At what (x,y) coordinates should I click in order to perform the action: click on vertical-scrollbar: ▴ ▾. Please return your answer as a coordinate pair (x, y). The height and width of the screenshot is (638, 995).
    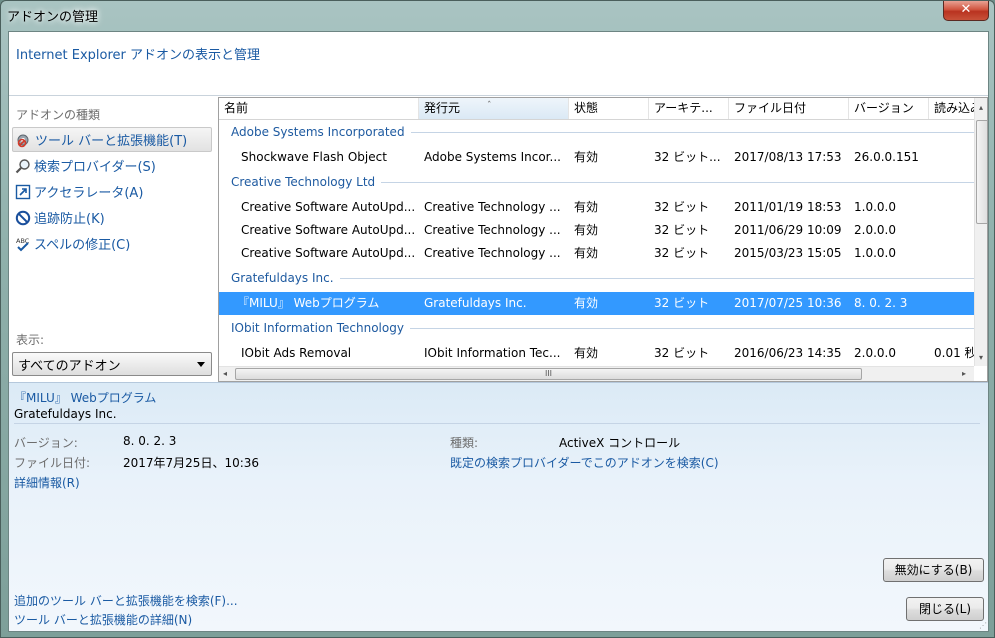
    Looking at the image, I should click on (980, 232).